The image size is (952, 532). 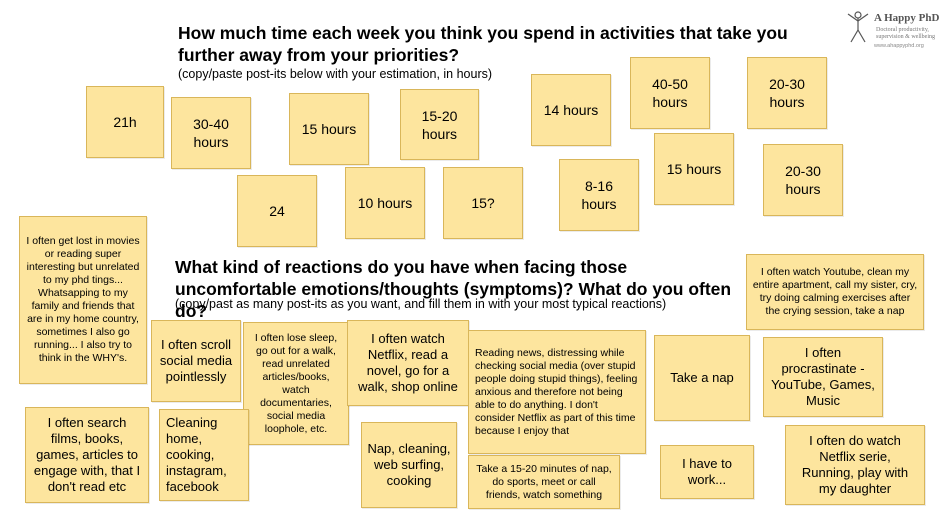 What do you see at coordinates (907, 18) in the screenshot?
I see `logo-name: A Happy PhD` at bounding box center [907, 18].